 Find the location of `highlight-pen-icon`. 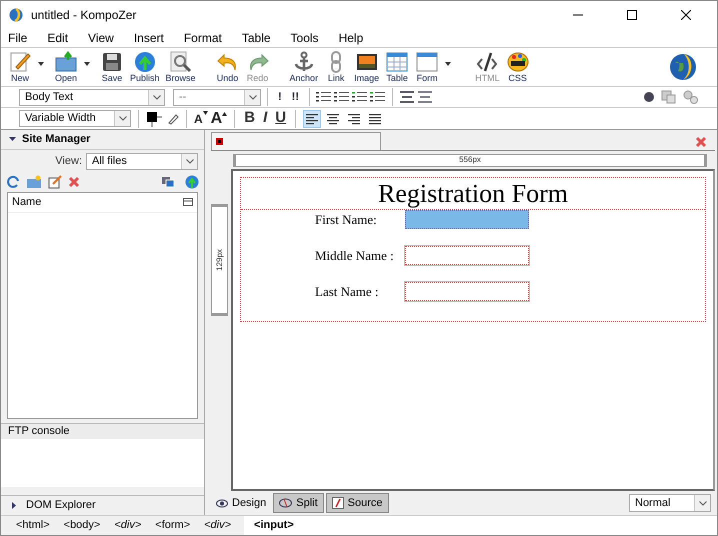

highlight-pen-icon is located at coordinates (173, 118).